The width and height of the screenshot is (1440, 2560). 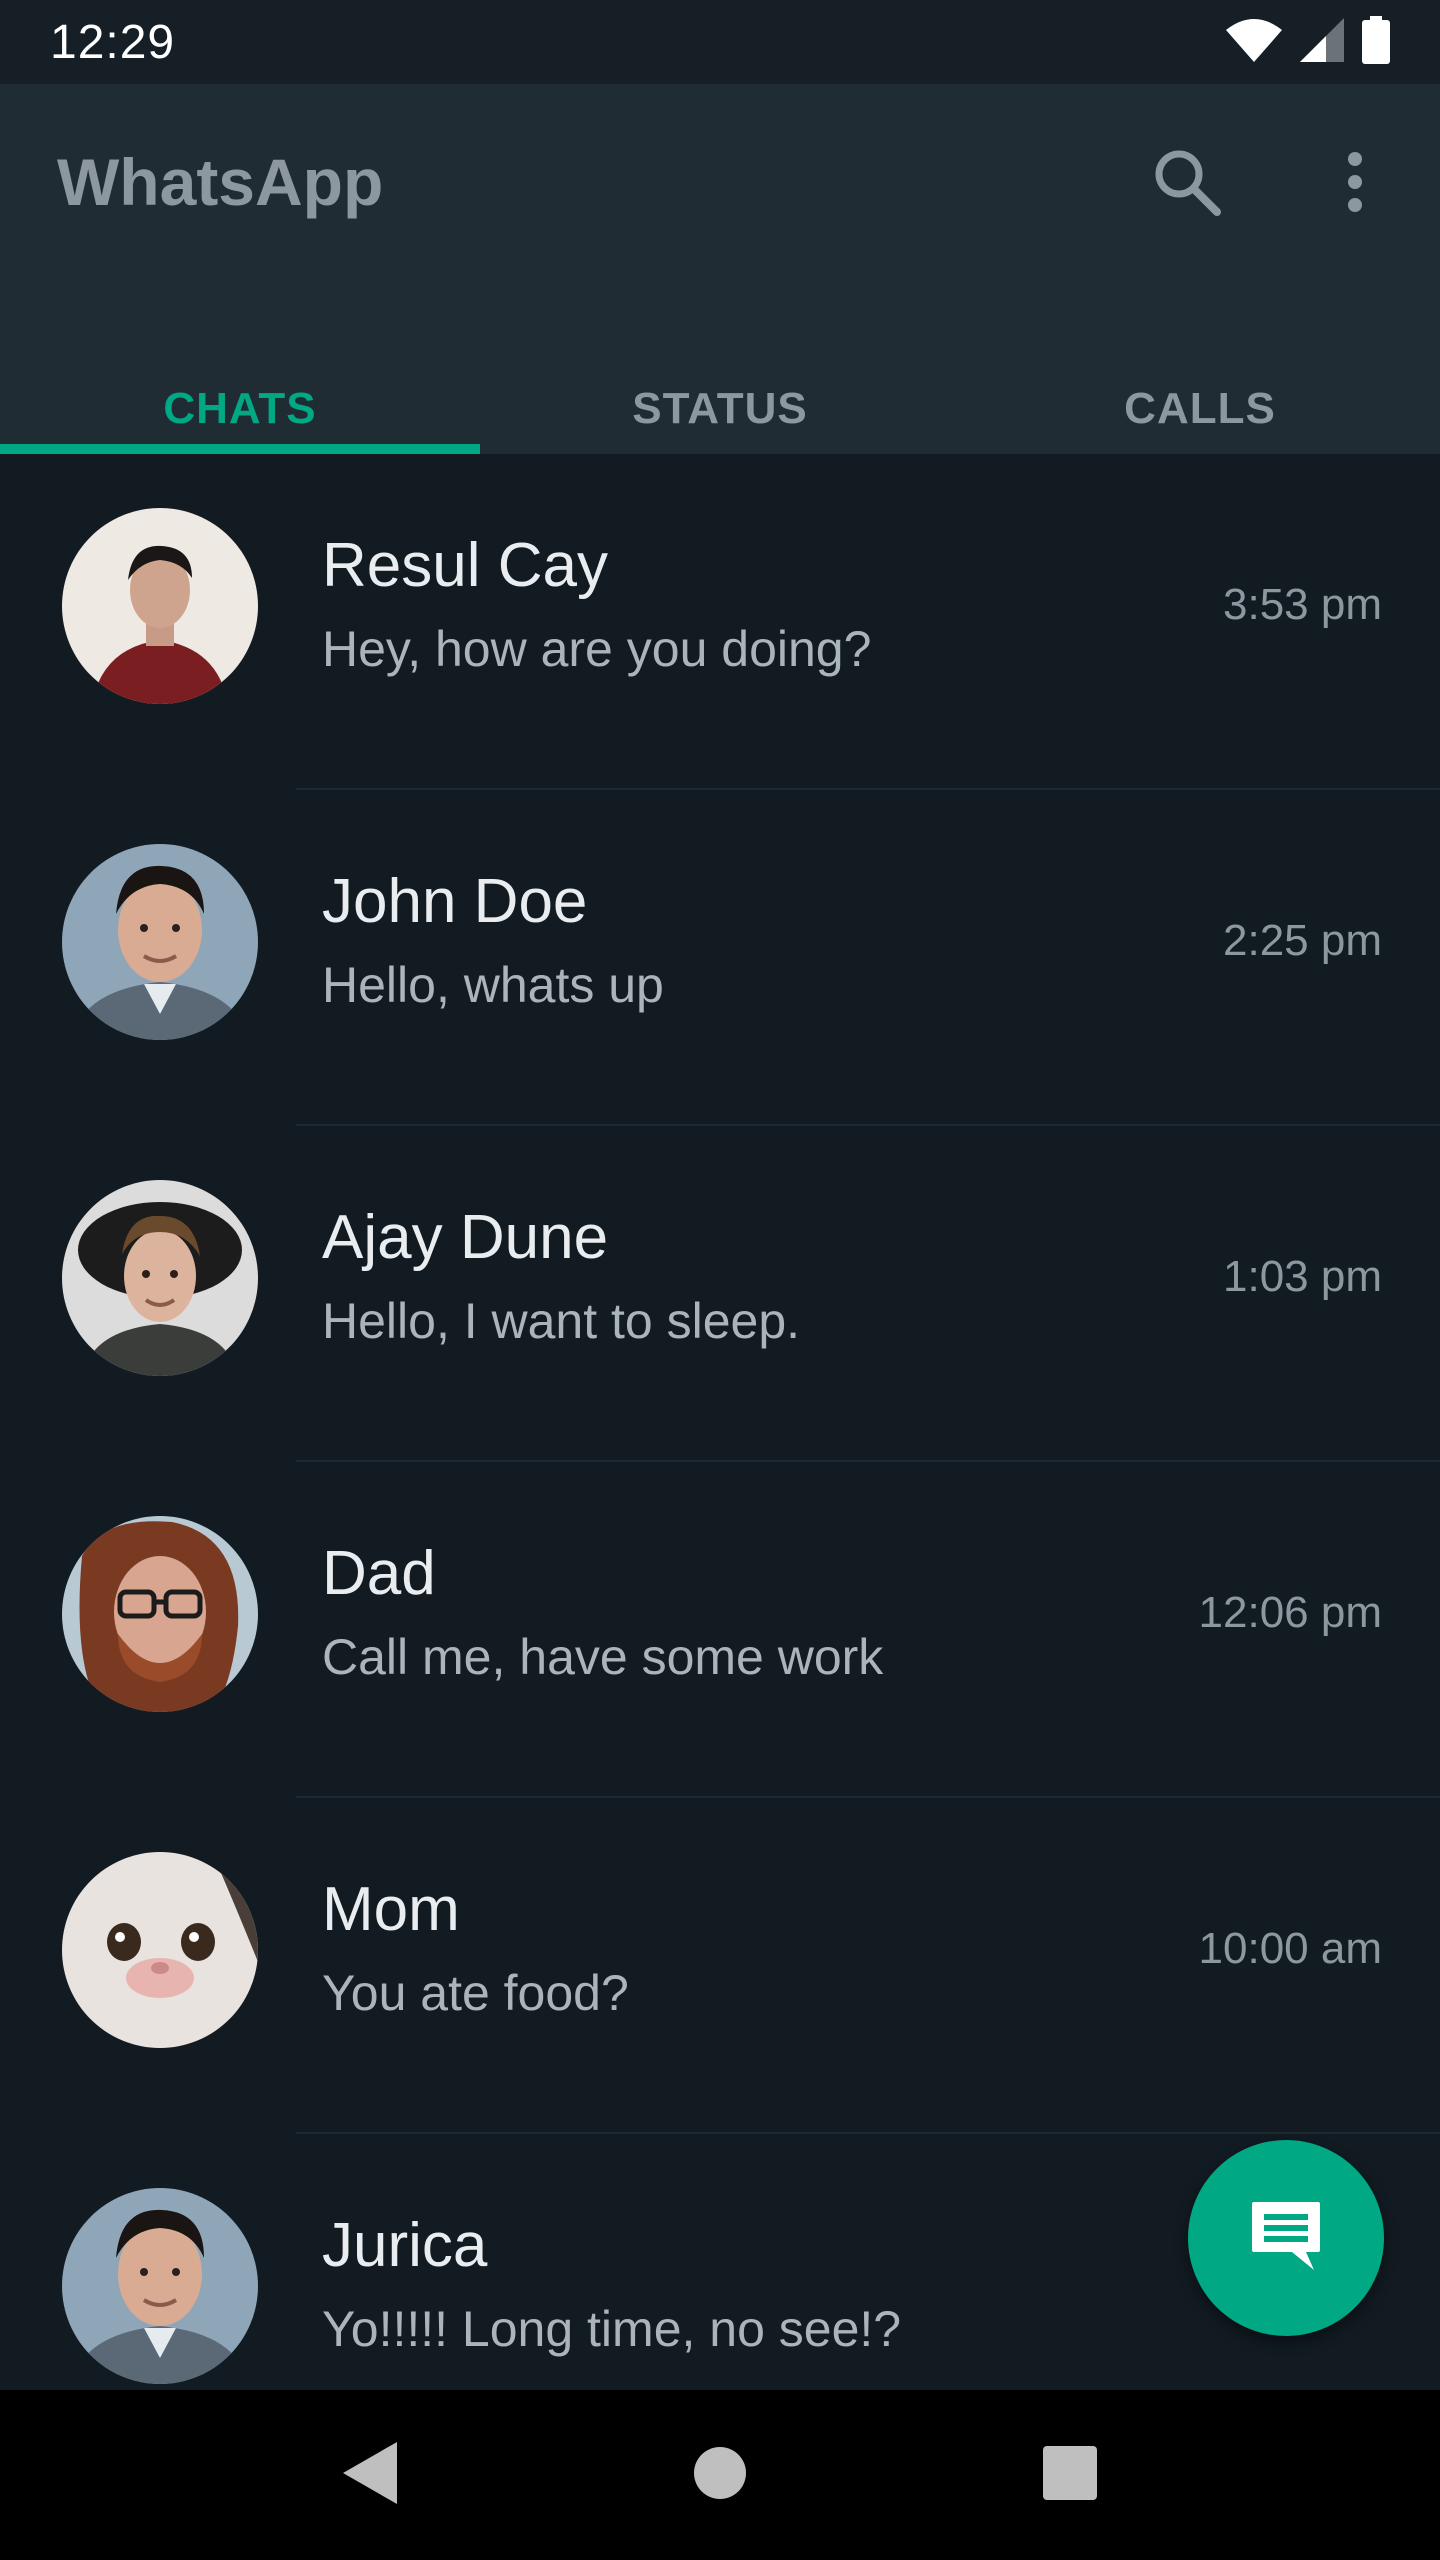 I want to click on tab-chats-label: CHATS, so click(x=240, y=408).